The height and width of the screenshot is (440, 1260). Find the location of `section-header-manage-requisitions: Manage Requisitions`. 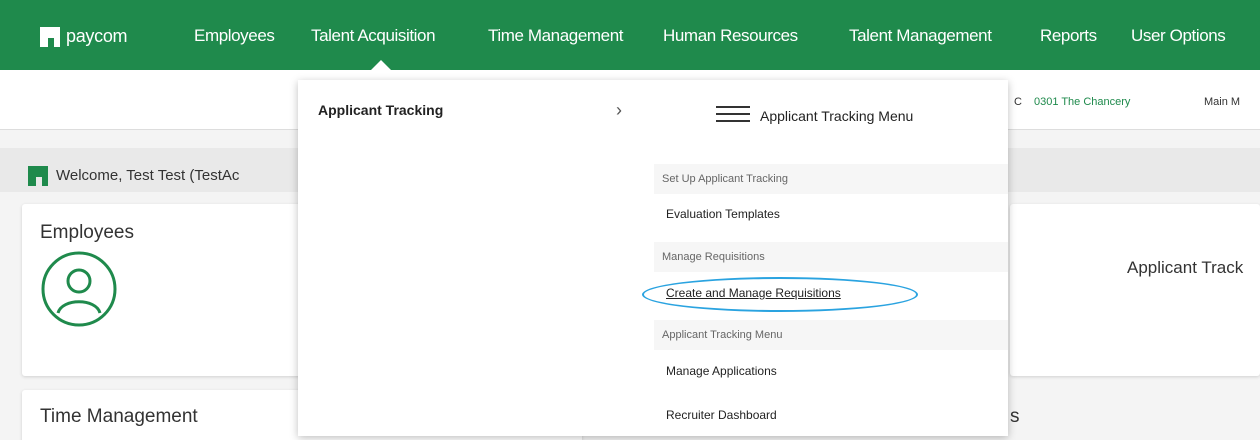

section-header-manage-requisitions: Manage Requisitions is located at coordinates (831, 257).